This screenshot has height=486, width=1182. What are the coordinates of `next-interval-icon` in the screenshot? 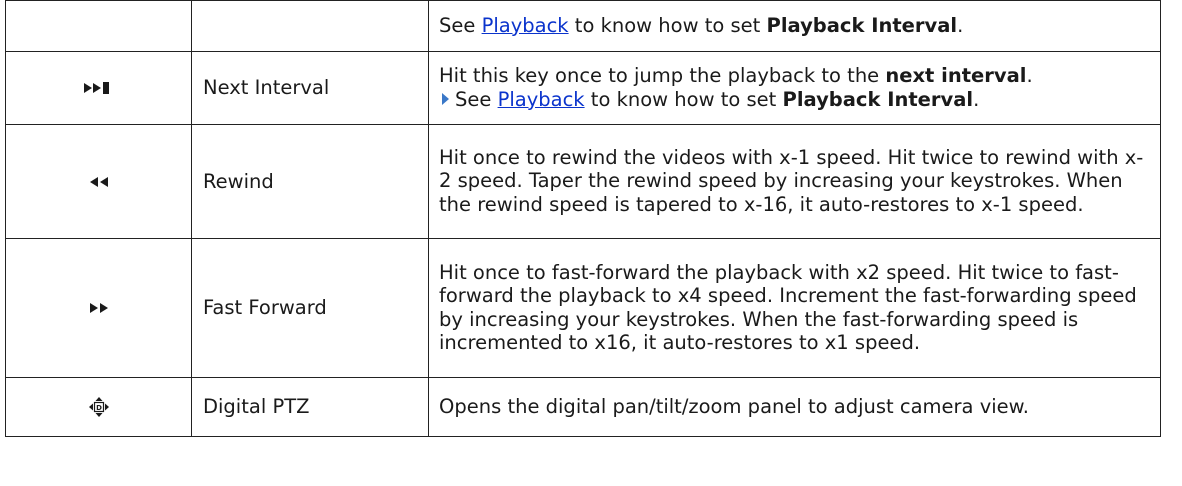 It's located at (98, 88).